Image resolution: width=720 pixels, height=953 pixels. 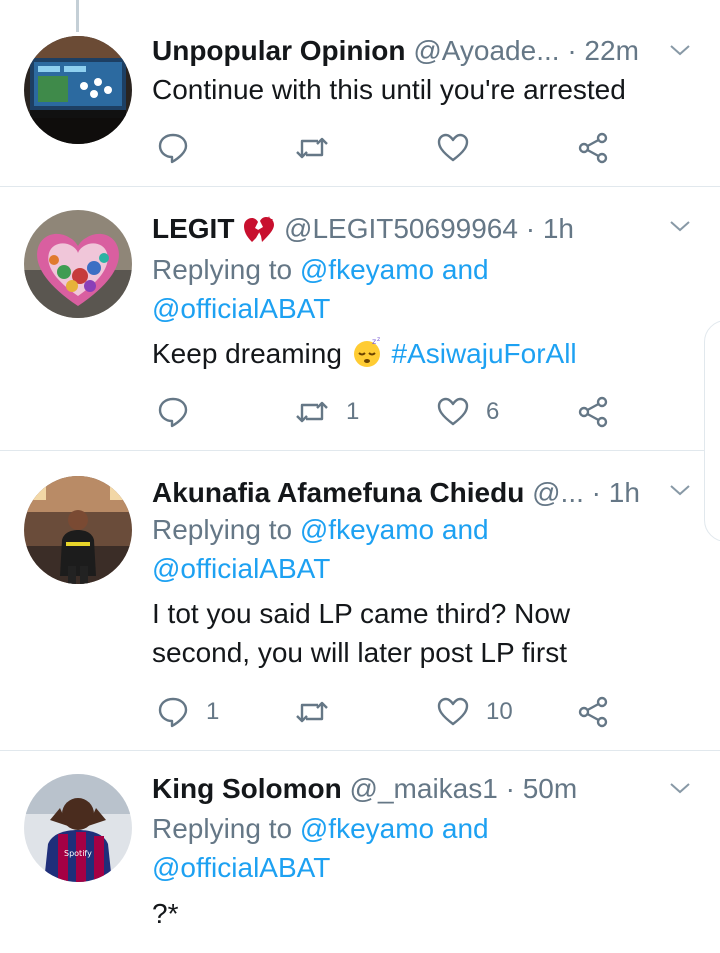 What do you see at coordinates (392, 148) in the screenshot?
I see `action-bar` at bounding box center [392, 148].